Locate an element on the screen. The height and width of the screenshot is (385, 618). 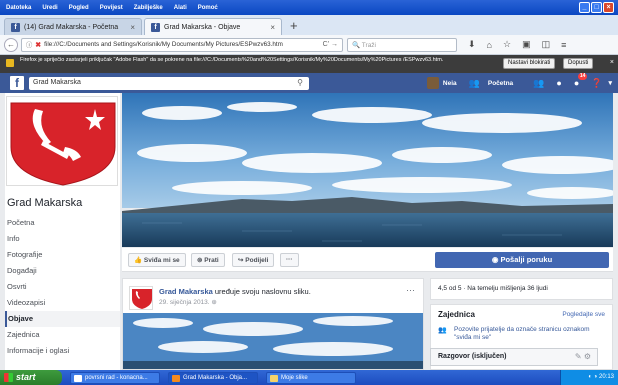
rating-box: 4,5 od 5 · Na temelju mišljenja 36 ljudi is located at coordinates (521, 289).